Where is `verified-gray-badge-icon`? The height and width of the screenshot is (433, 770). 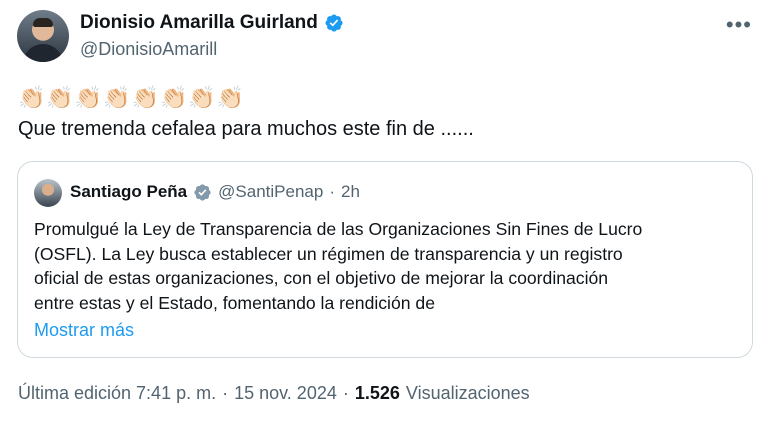 verified-gray-badge-icon is located at coordinates (202, 192).